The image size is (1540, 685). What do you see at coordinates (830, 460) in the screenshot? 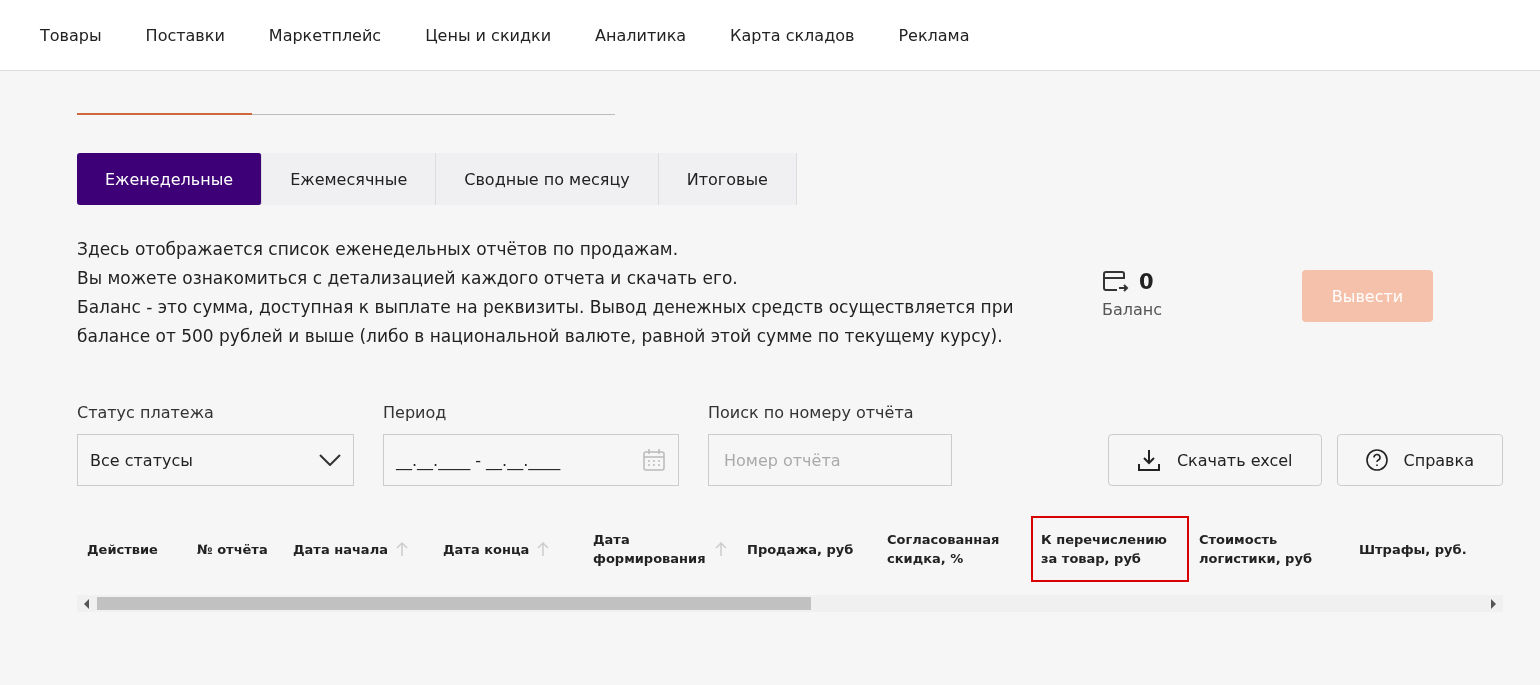
I see `report-number-input: Номер отчёта` at bounding box center [830, 460].